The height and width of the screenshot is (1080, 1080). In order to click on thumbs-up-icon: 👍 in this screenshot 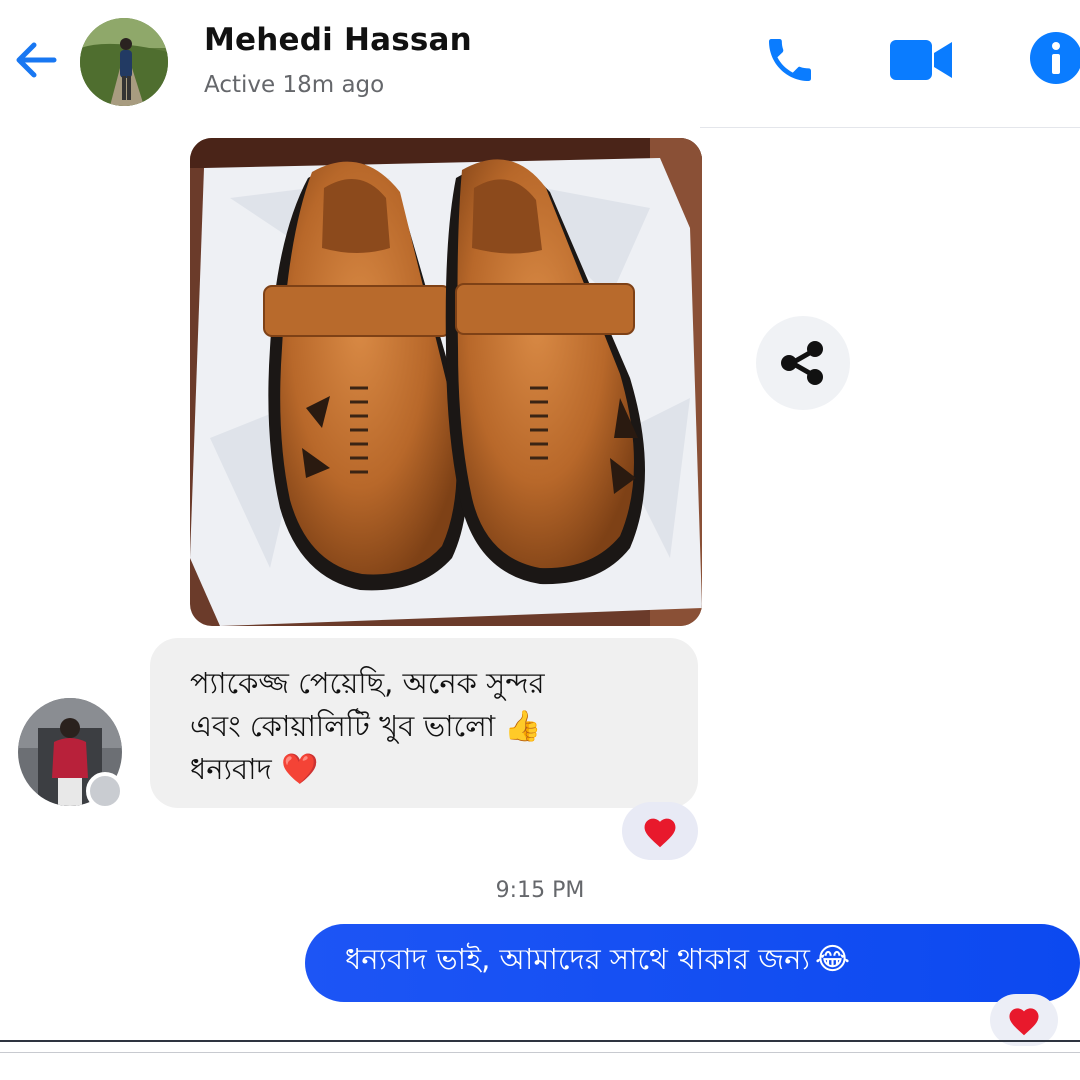, I will do `click(523, 726)`.